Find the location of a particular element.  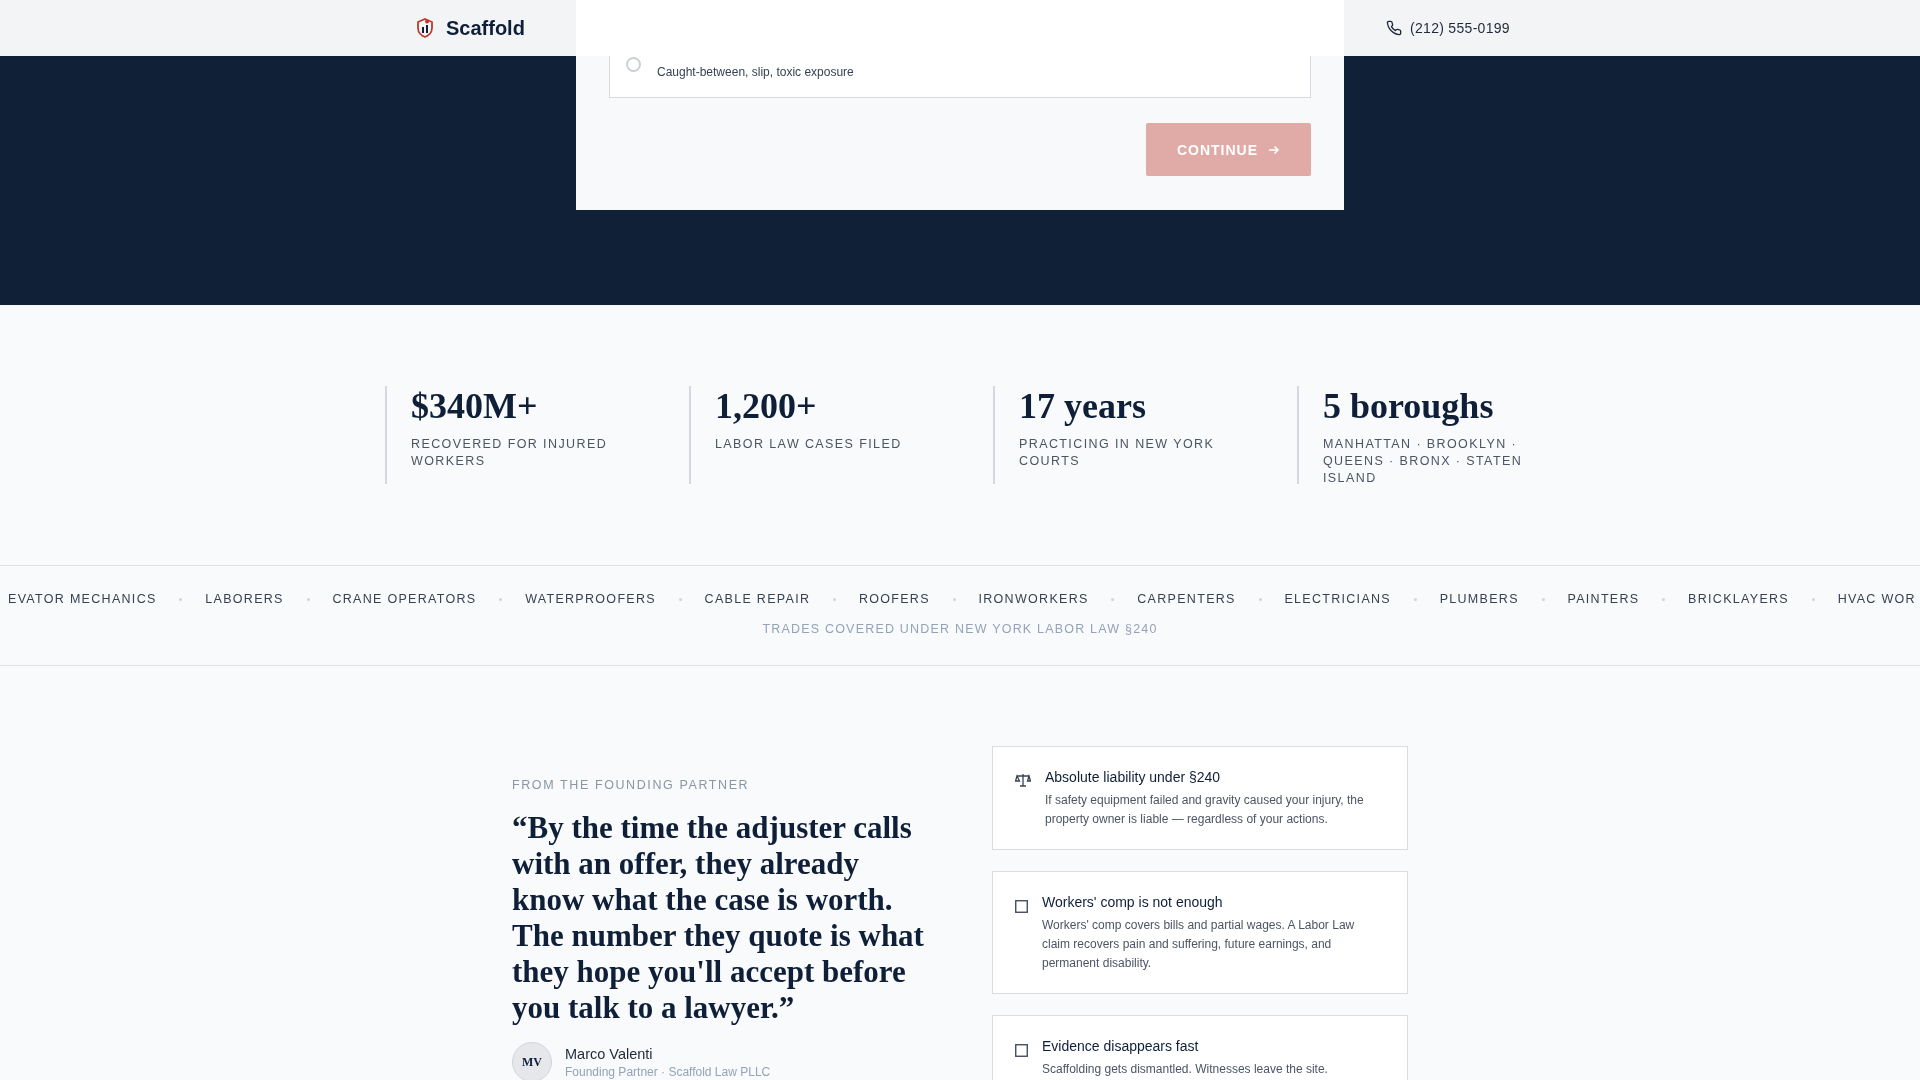

trade-label: EVATOR MECHANICS is located at coordinates (82, 599).